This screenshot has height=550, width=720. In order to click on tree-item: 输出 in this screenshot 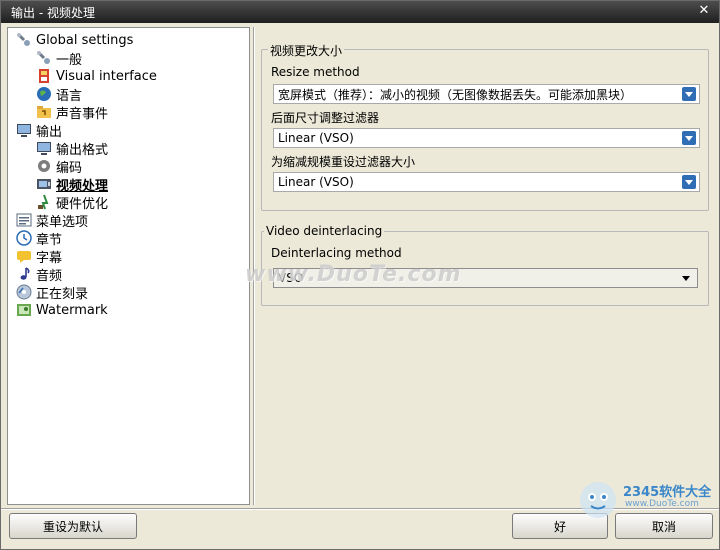, I will do `click(39, 130)`.